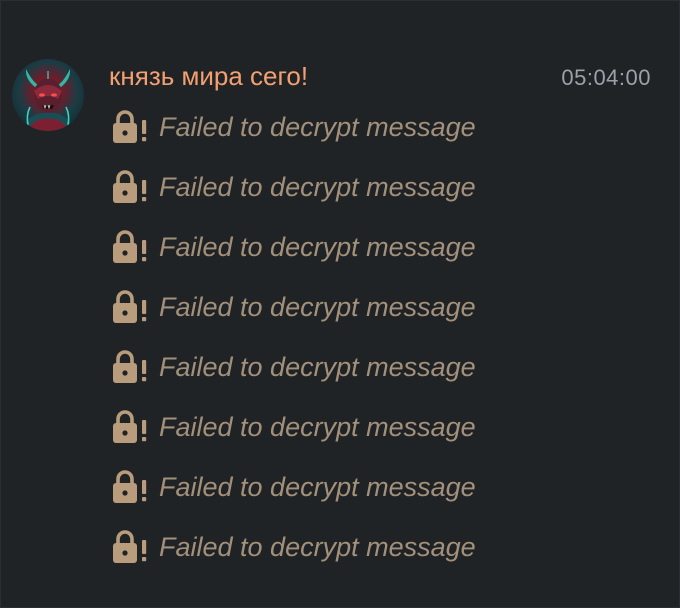  I want to click on sender-name: князь мира сего!, so click(208, 76).